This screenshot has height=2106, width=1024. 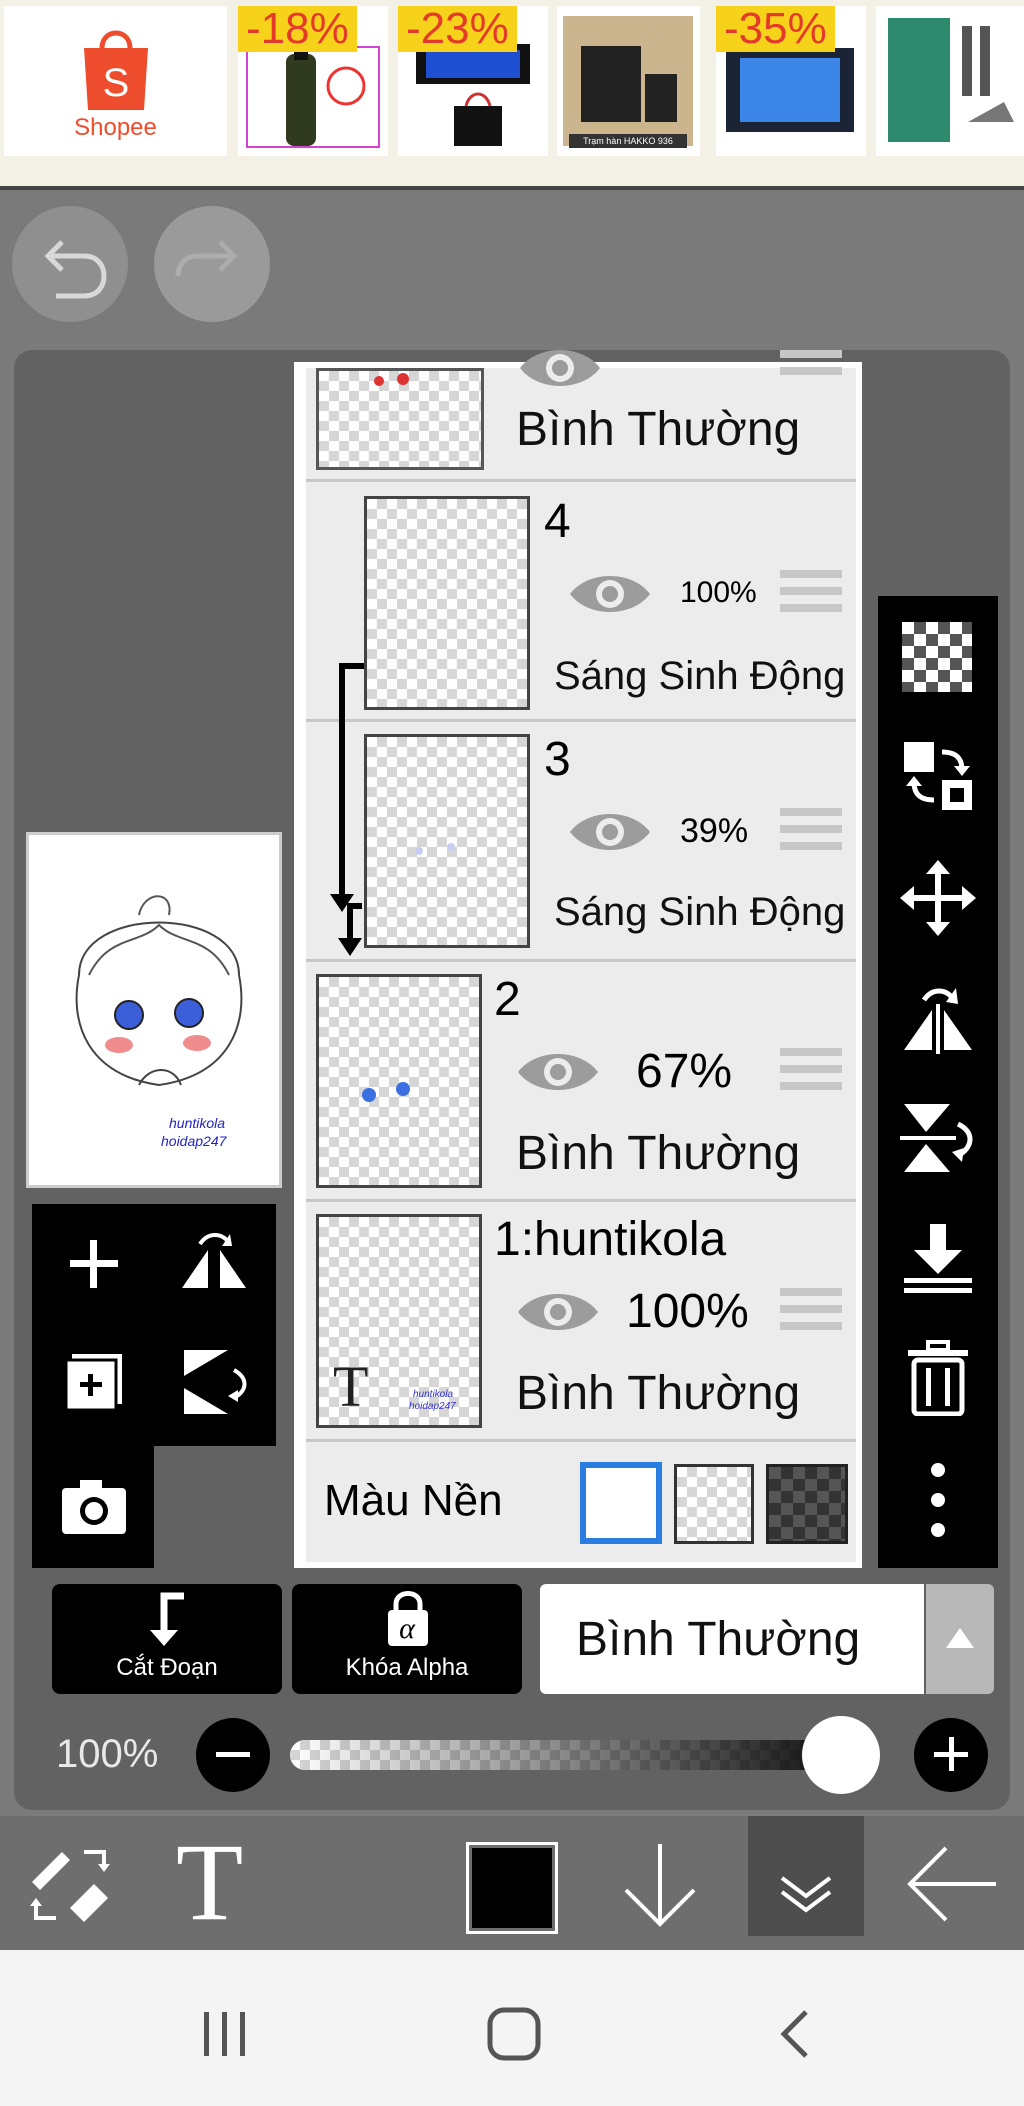 What do you see at coordinates (952, 1884) in the screenshot?
I see `back-arrow-button` at bounding box center [952, 1884].